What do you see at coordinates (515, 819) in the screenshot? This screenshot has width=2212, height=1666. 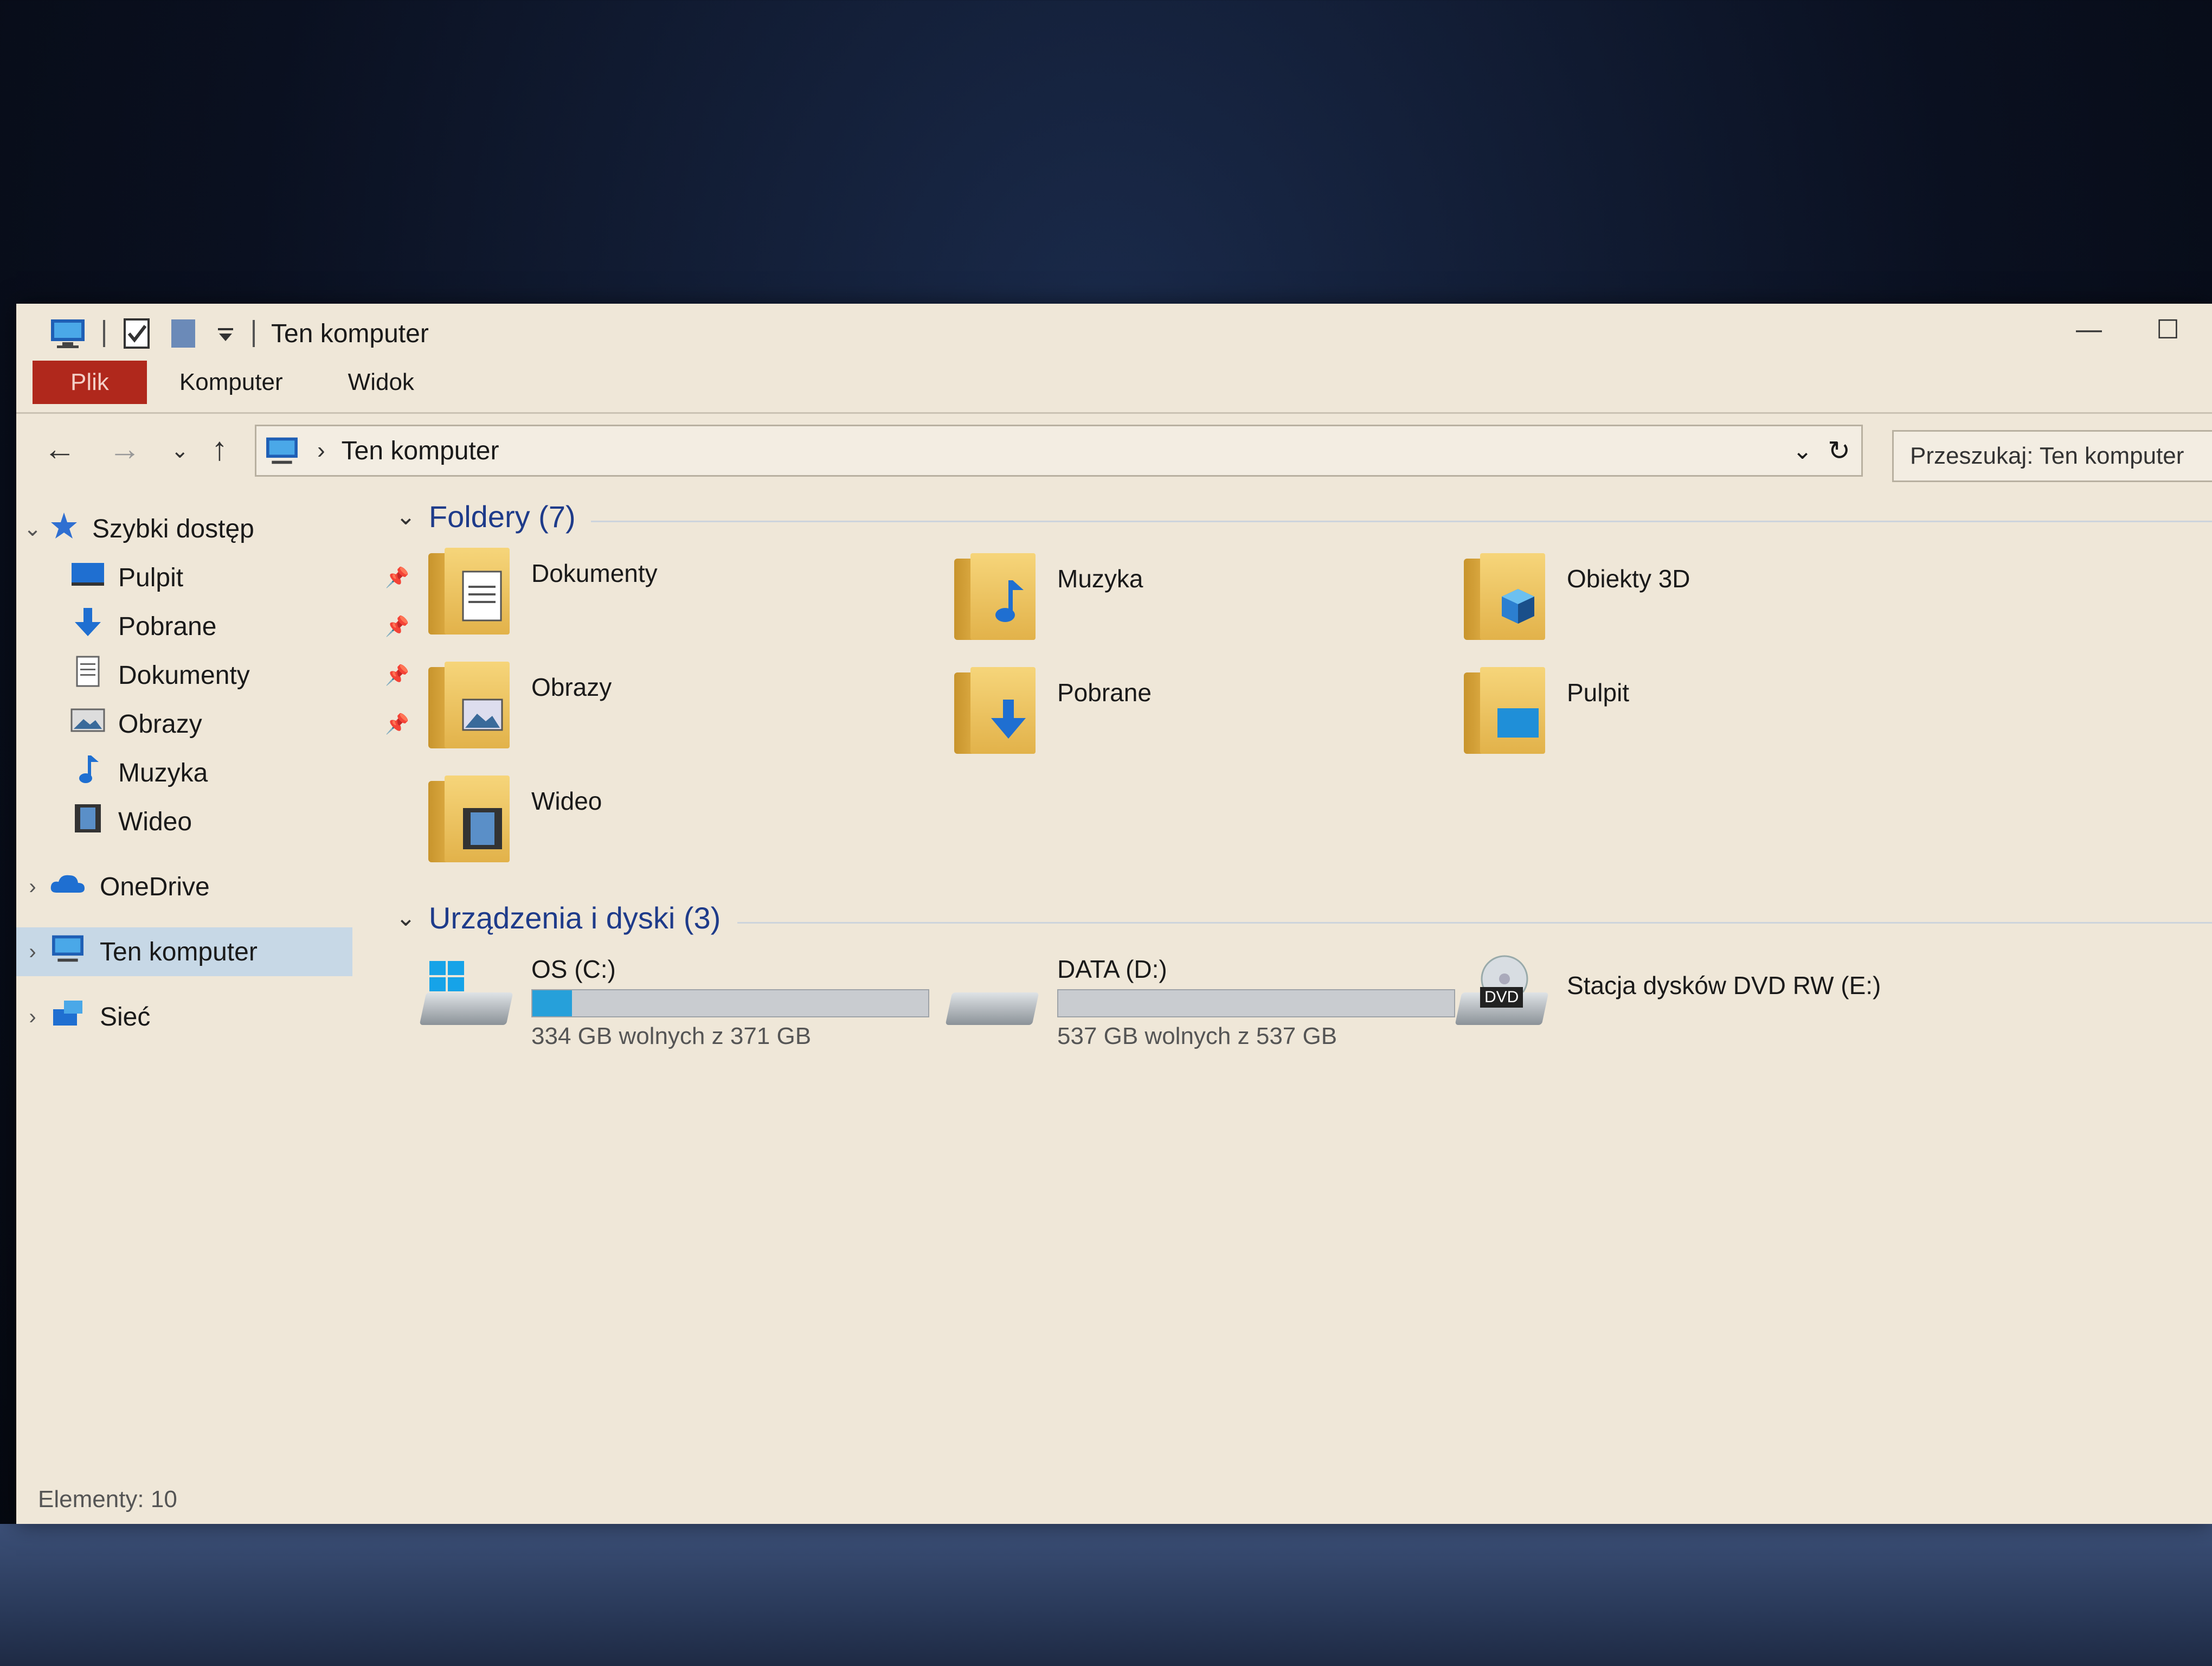 I see `folder-wideo: Wideo` at bounding box center [515, 819].